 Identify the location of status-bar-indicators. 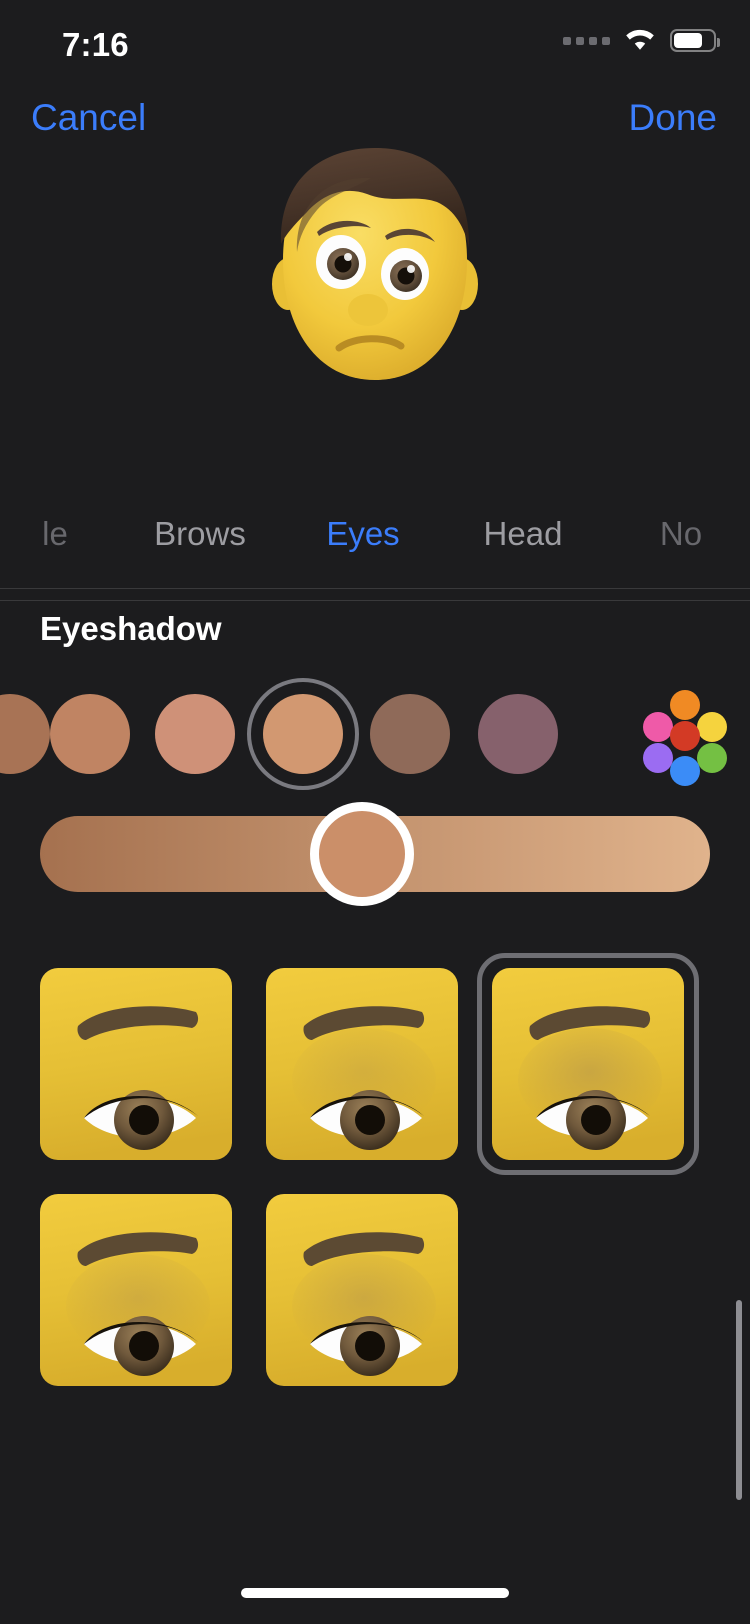
(641, 40).